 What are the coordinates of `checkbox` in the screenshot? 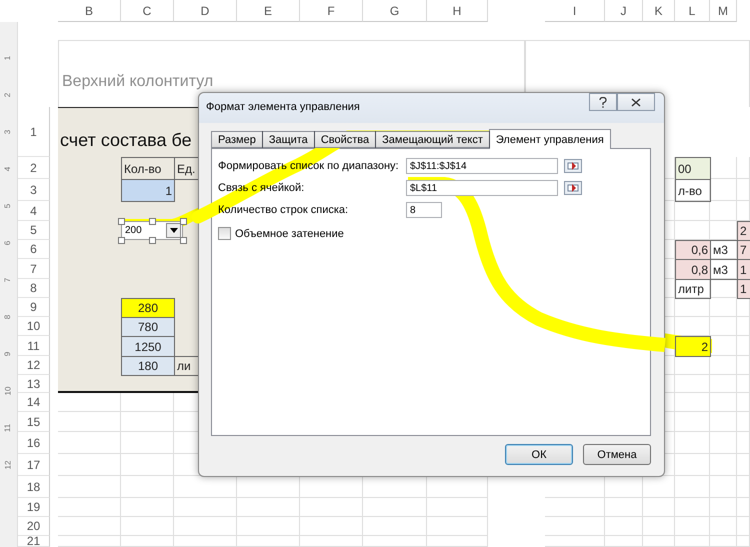 It's located at (224, 233).